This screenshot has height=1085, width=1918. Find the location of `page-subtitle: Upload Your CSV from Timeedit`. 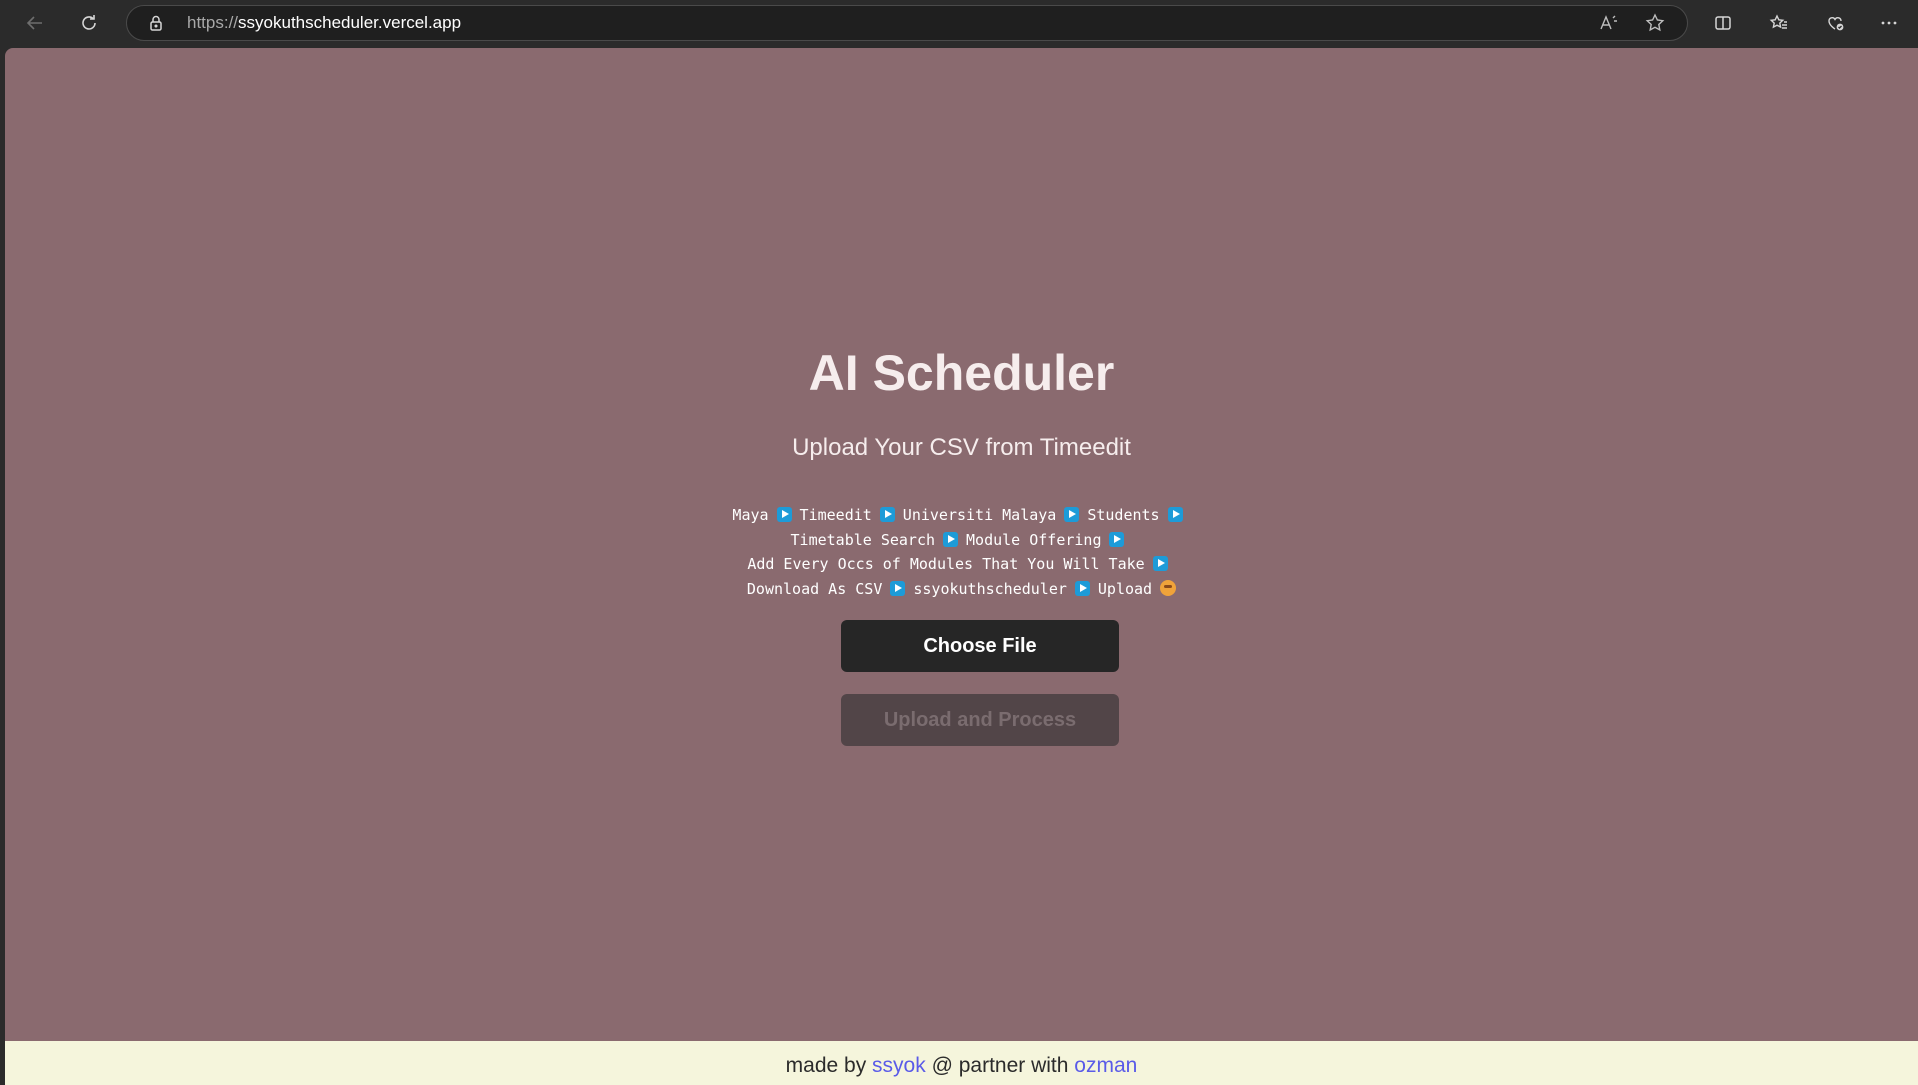

page-subtitle: Upload Your CSV from Timeedit is located at coordinates (961, 447).